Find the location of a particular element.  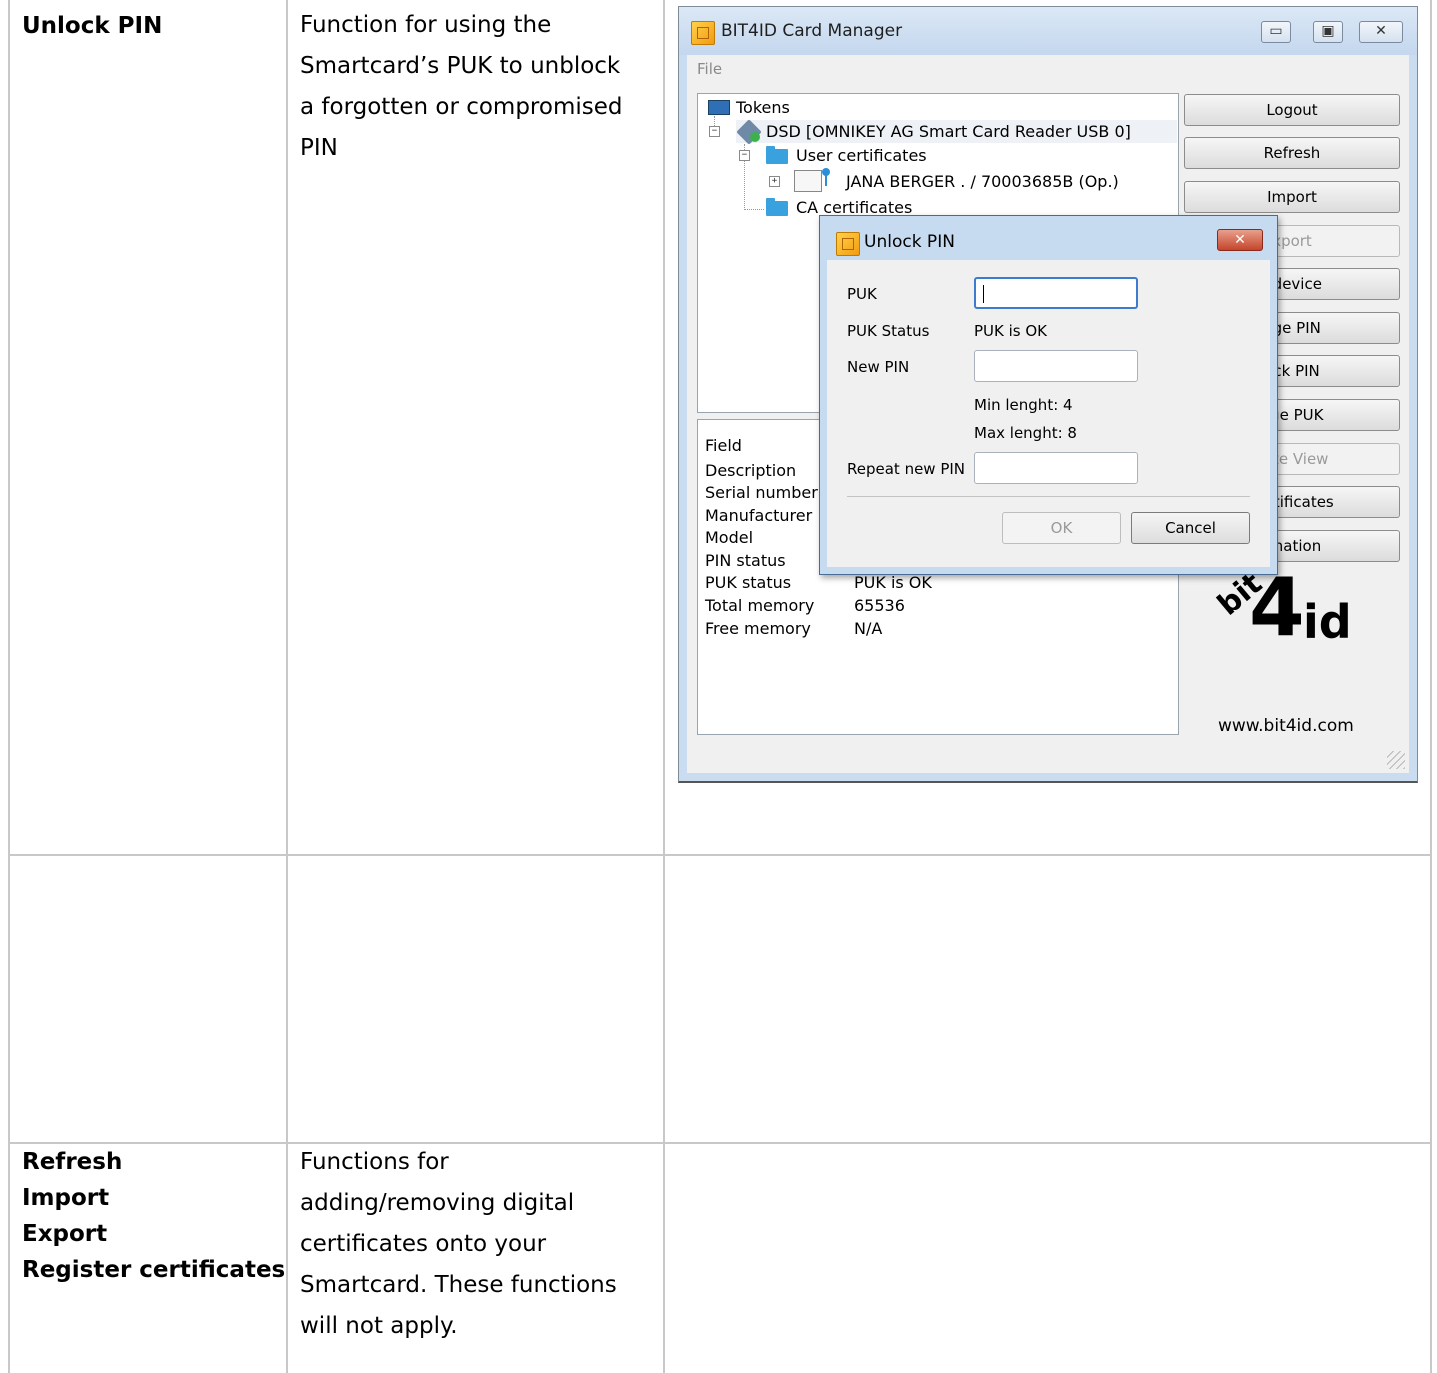

description-line: will not apply. is located at coordinates (379, 1326).